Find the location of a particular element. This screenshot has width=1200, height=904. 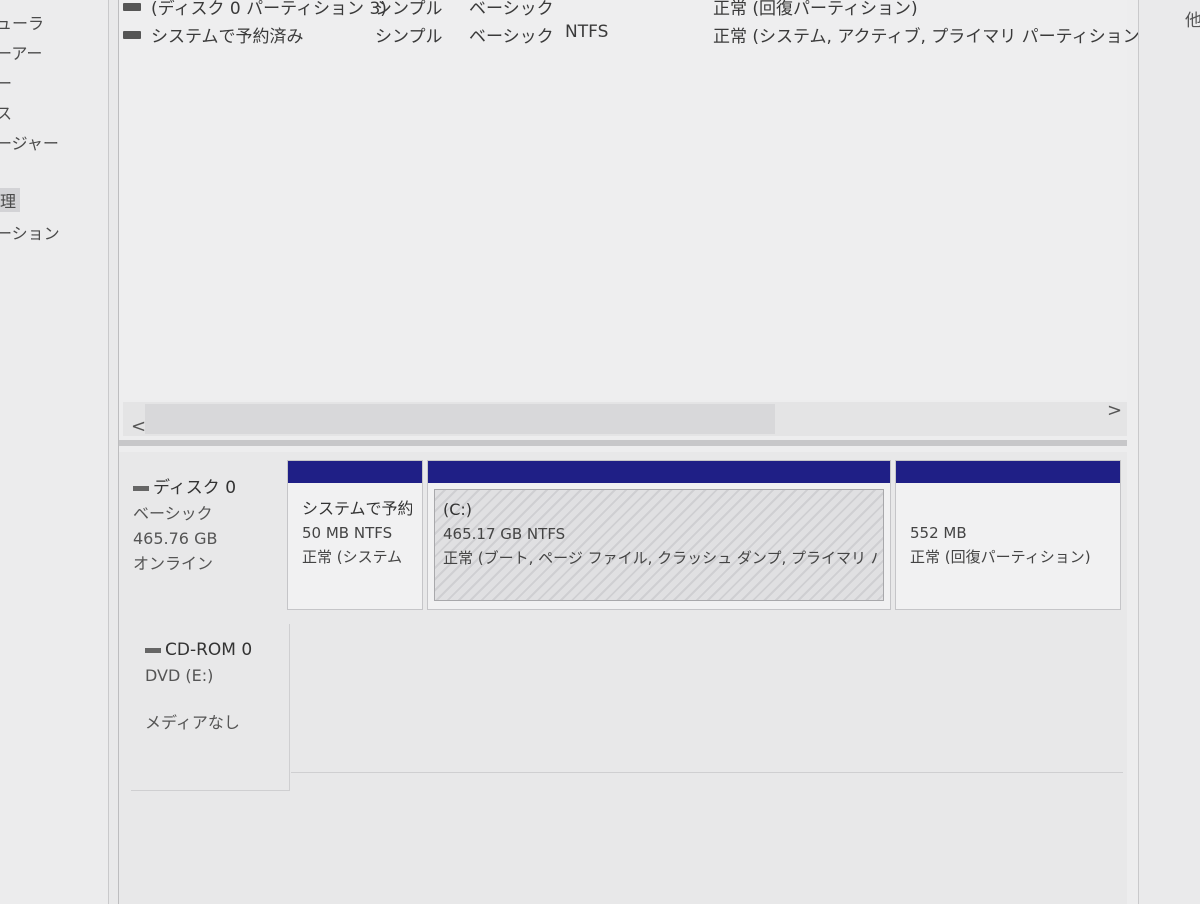

cdrom-label: CD-ROM 0 DVD (E:) メディアなし is located at coordinates (210, 707).